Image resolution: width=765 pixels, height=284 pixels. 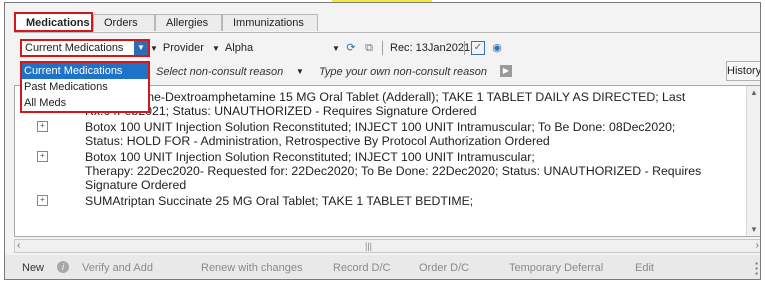 What do you see at coordinates (53, 22) in the screenshot?
I see `tab-medications: Medications` at bounding box center [53, 22].